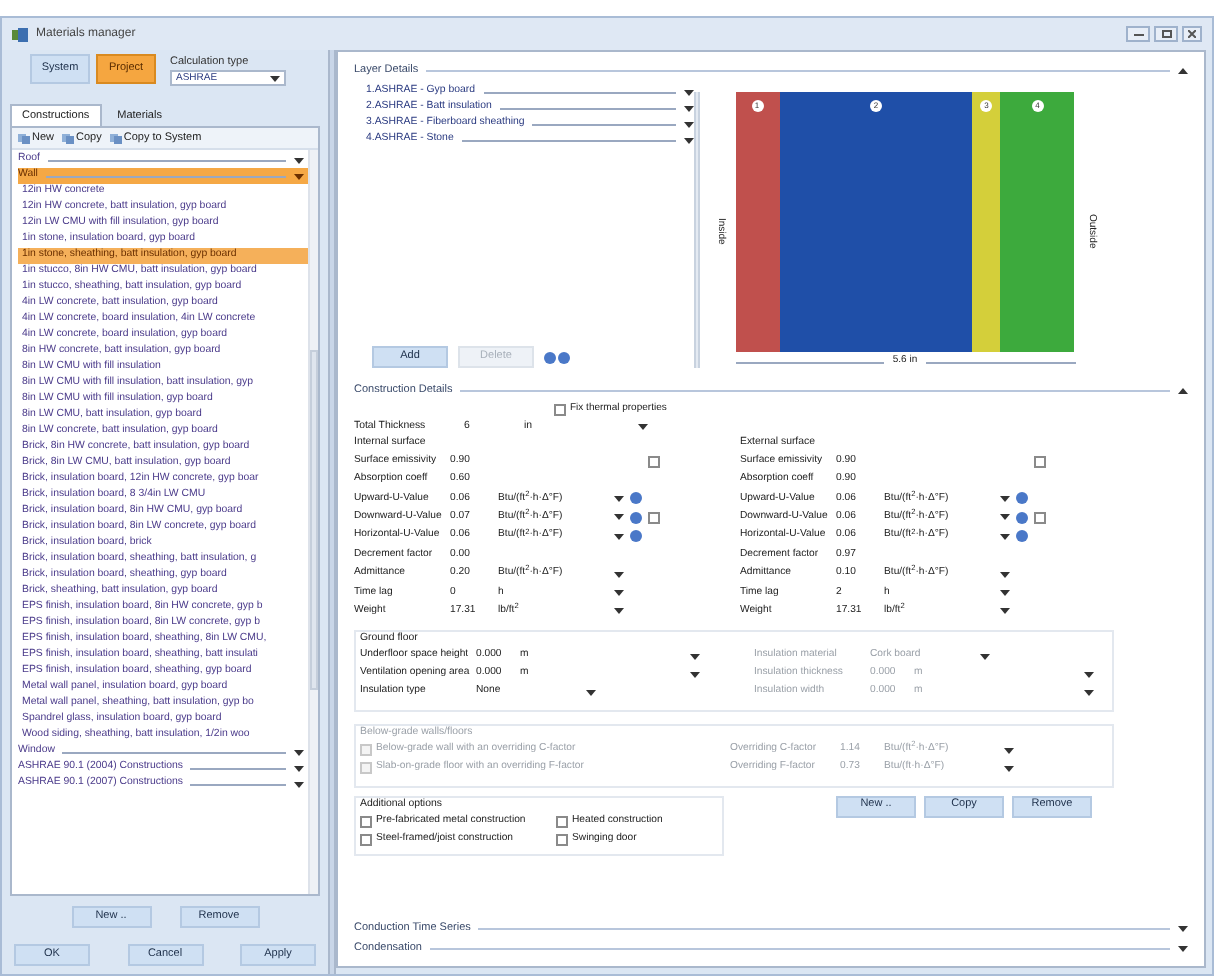 Image resolution: width=1214 pixels, height=976 pixels. Describe the element at coordinates (20, 34) in the screenshot. I see `app-icon` at that location.